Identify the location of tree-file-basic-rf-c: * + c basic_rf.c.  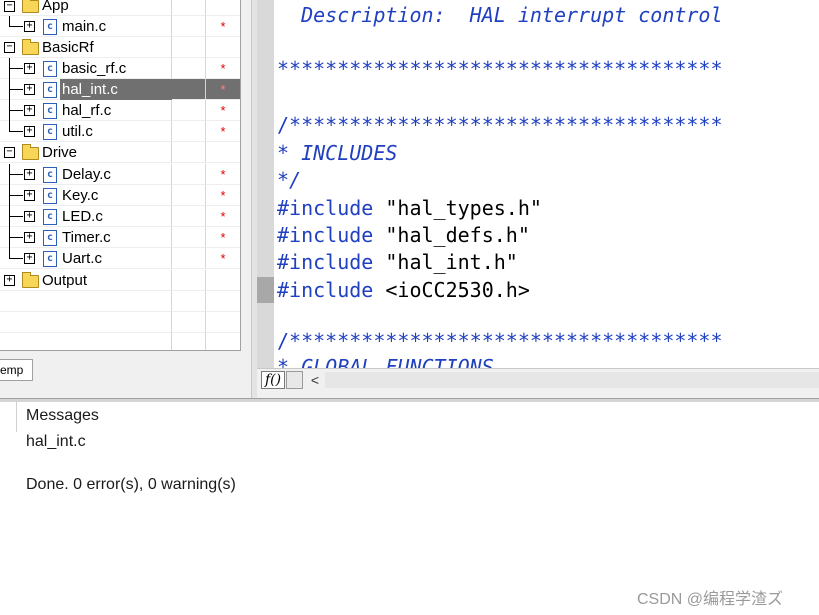
(120, 68).